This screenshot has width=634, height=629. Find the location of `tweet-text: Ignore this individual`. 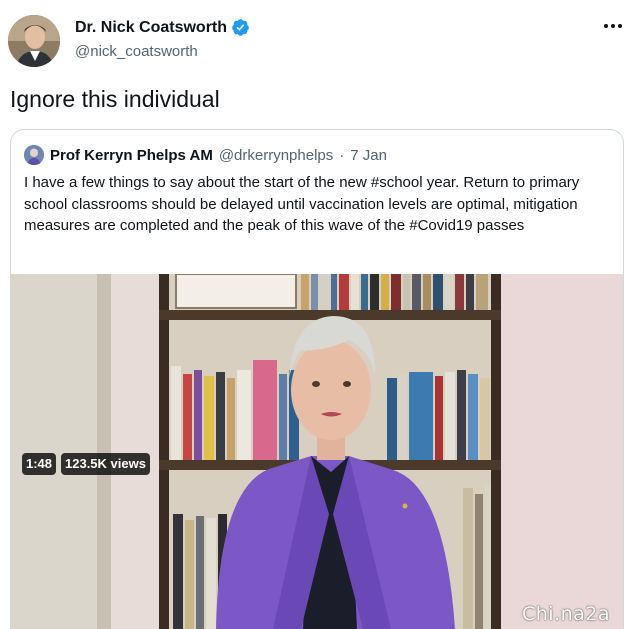

tweet-text: Ignore this individual is located at coordinates (115, 99).